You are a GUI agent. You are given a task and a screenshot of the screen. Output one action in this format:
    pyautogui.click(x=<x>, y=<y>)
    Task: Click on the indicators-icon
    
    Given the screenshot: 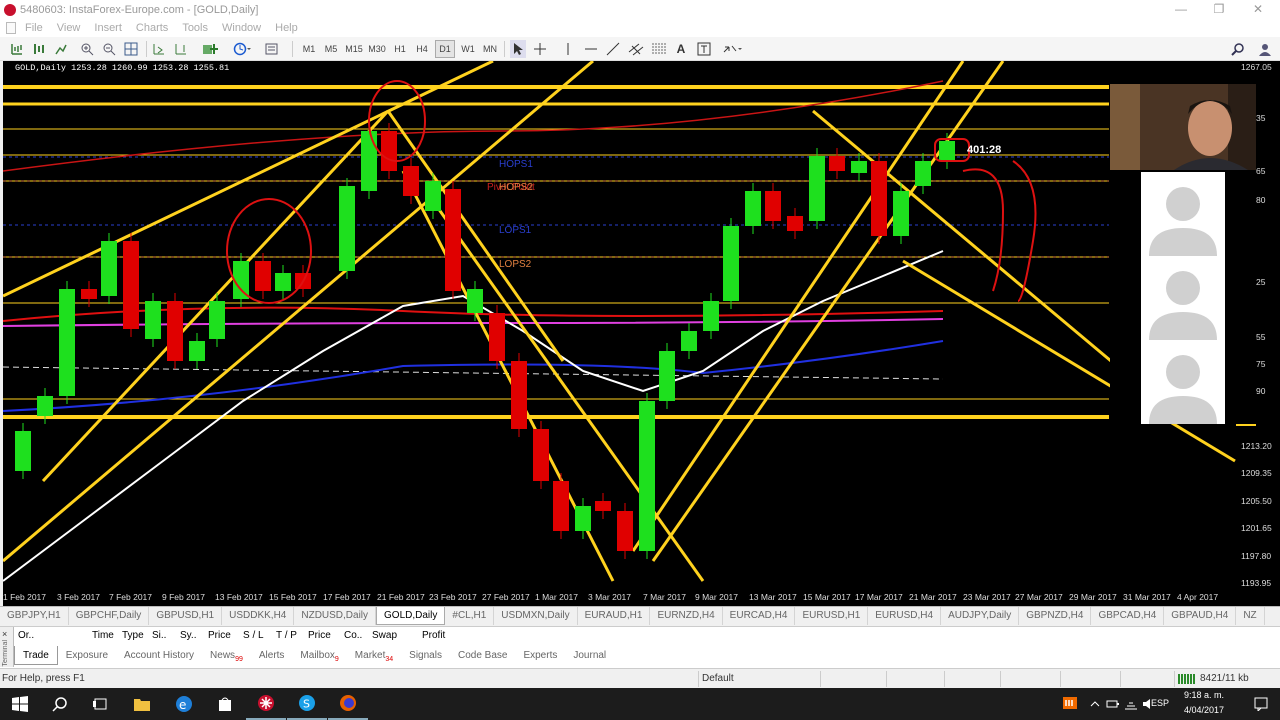 What is the action you would take?
    pyautogui.click(x=211, y=49)
    